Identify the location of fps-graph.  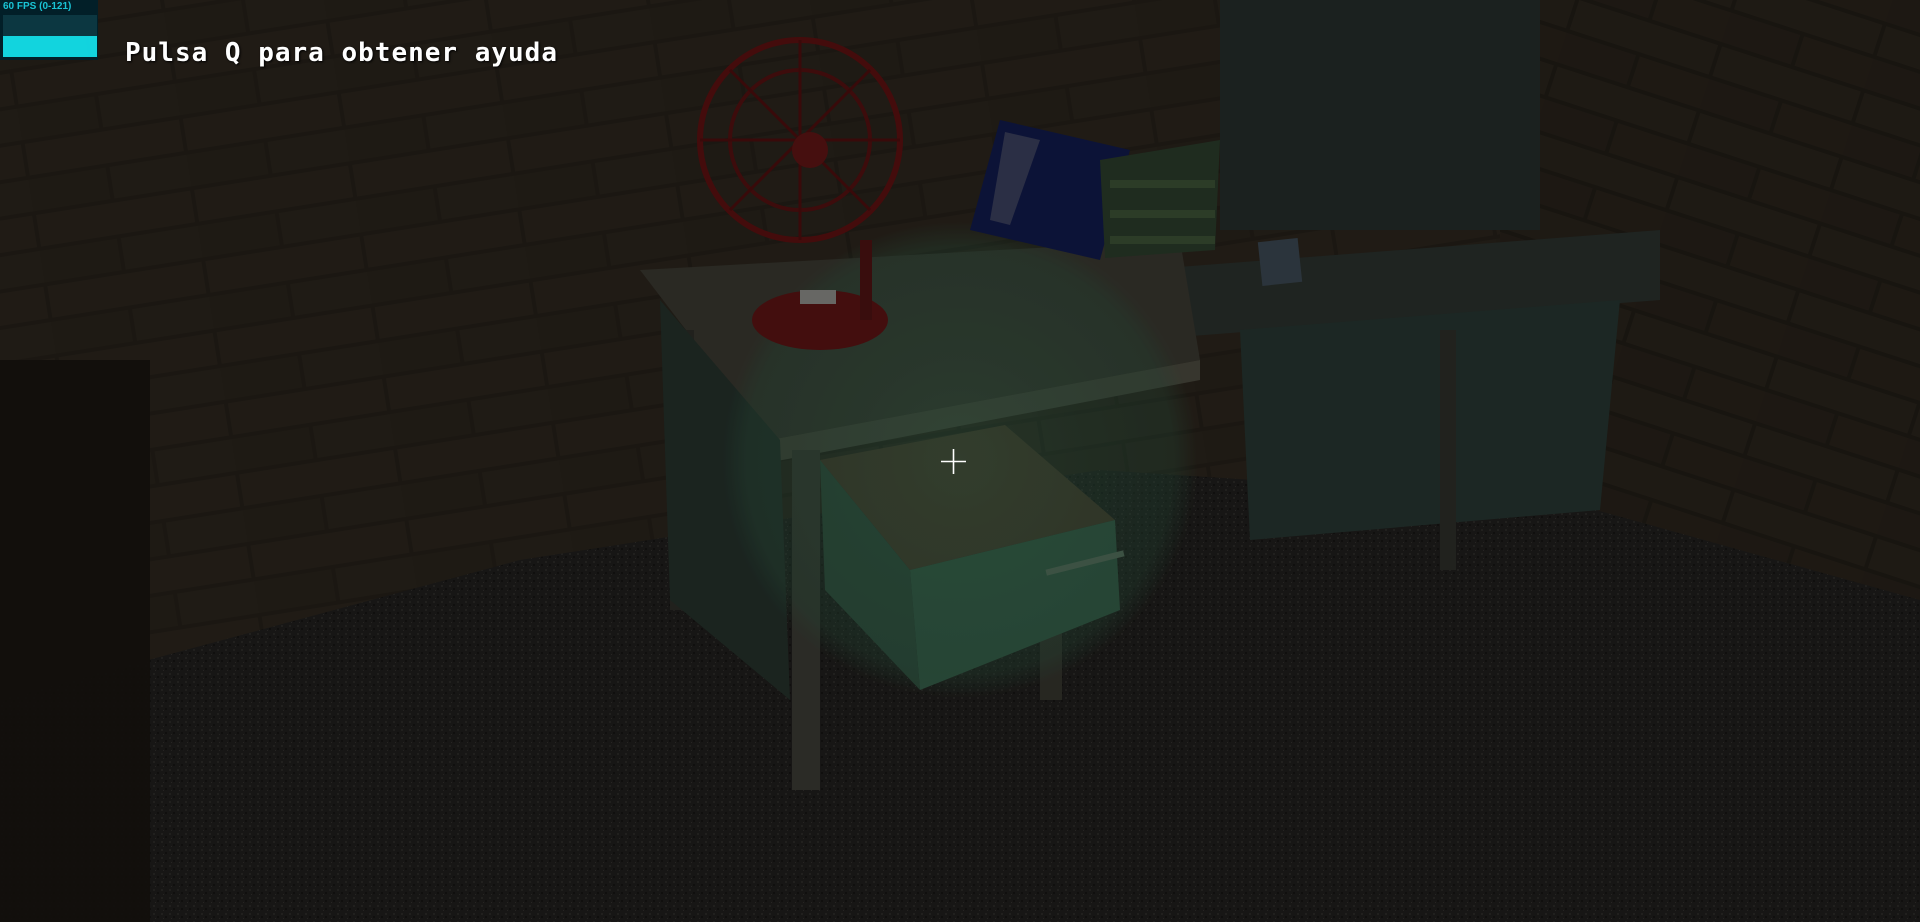
(50, 36).